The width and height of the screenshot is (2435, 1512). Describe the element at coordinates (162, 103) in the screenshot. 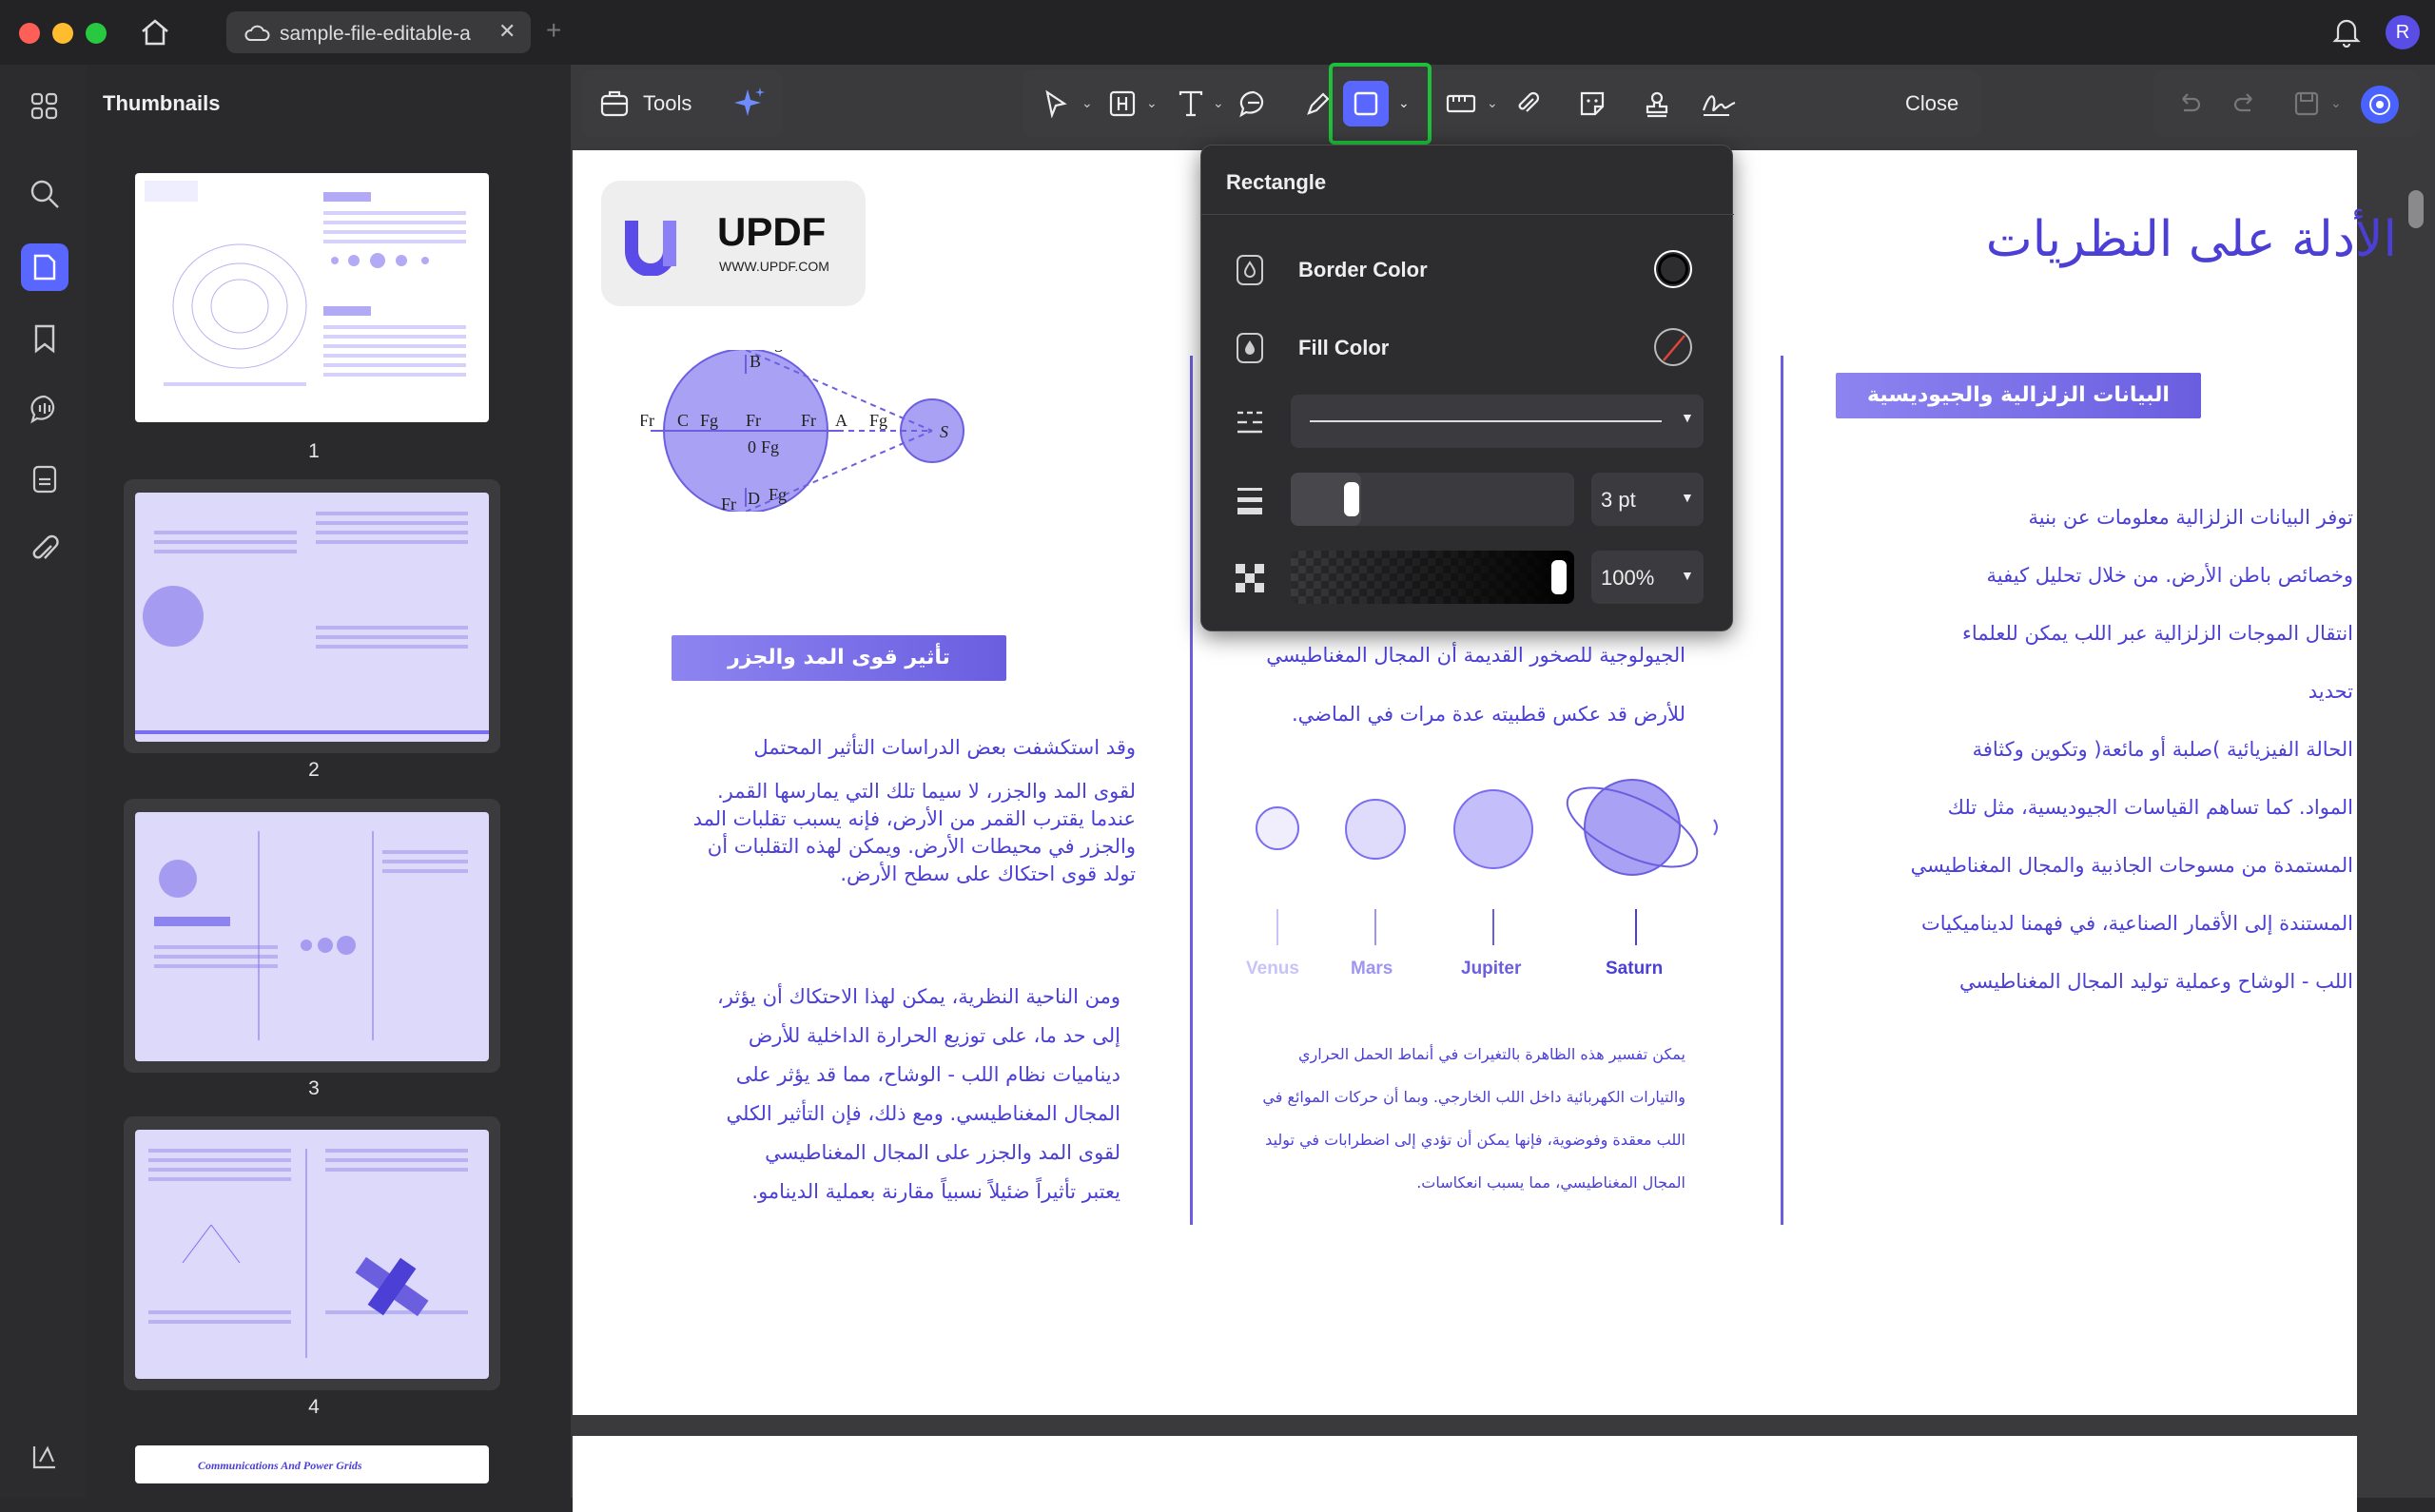

I see `panel-title: Thumbnails` at that location.